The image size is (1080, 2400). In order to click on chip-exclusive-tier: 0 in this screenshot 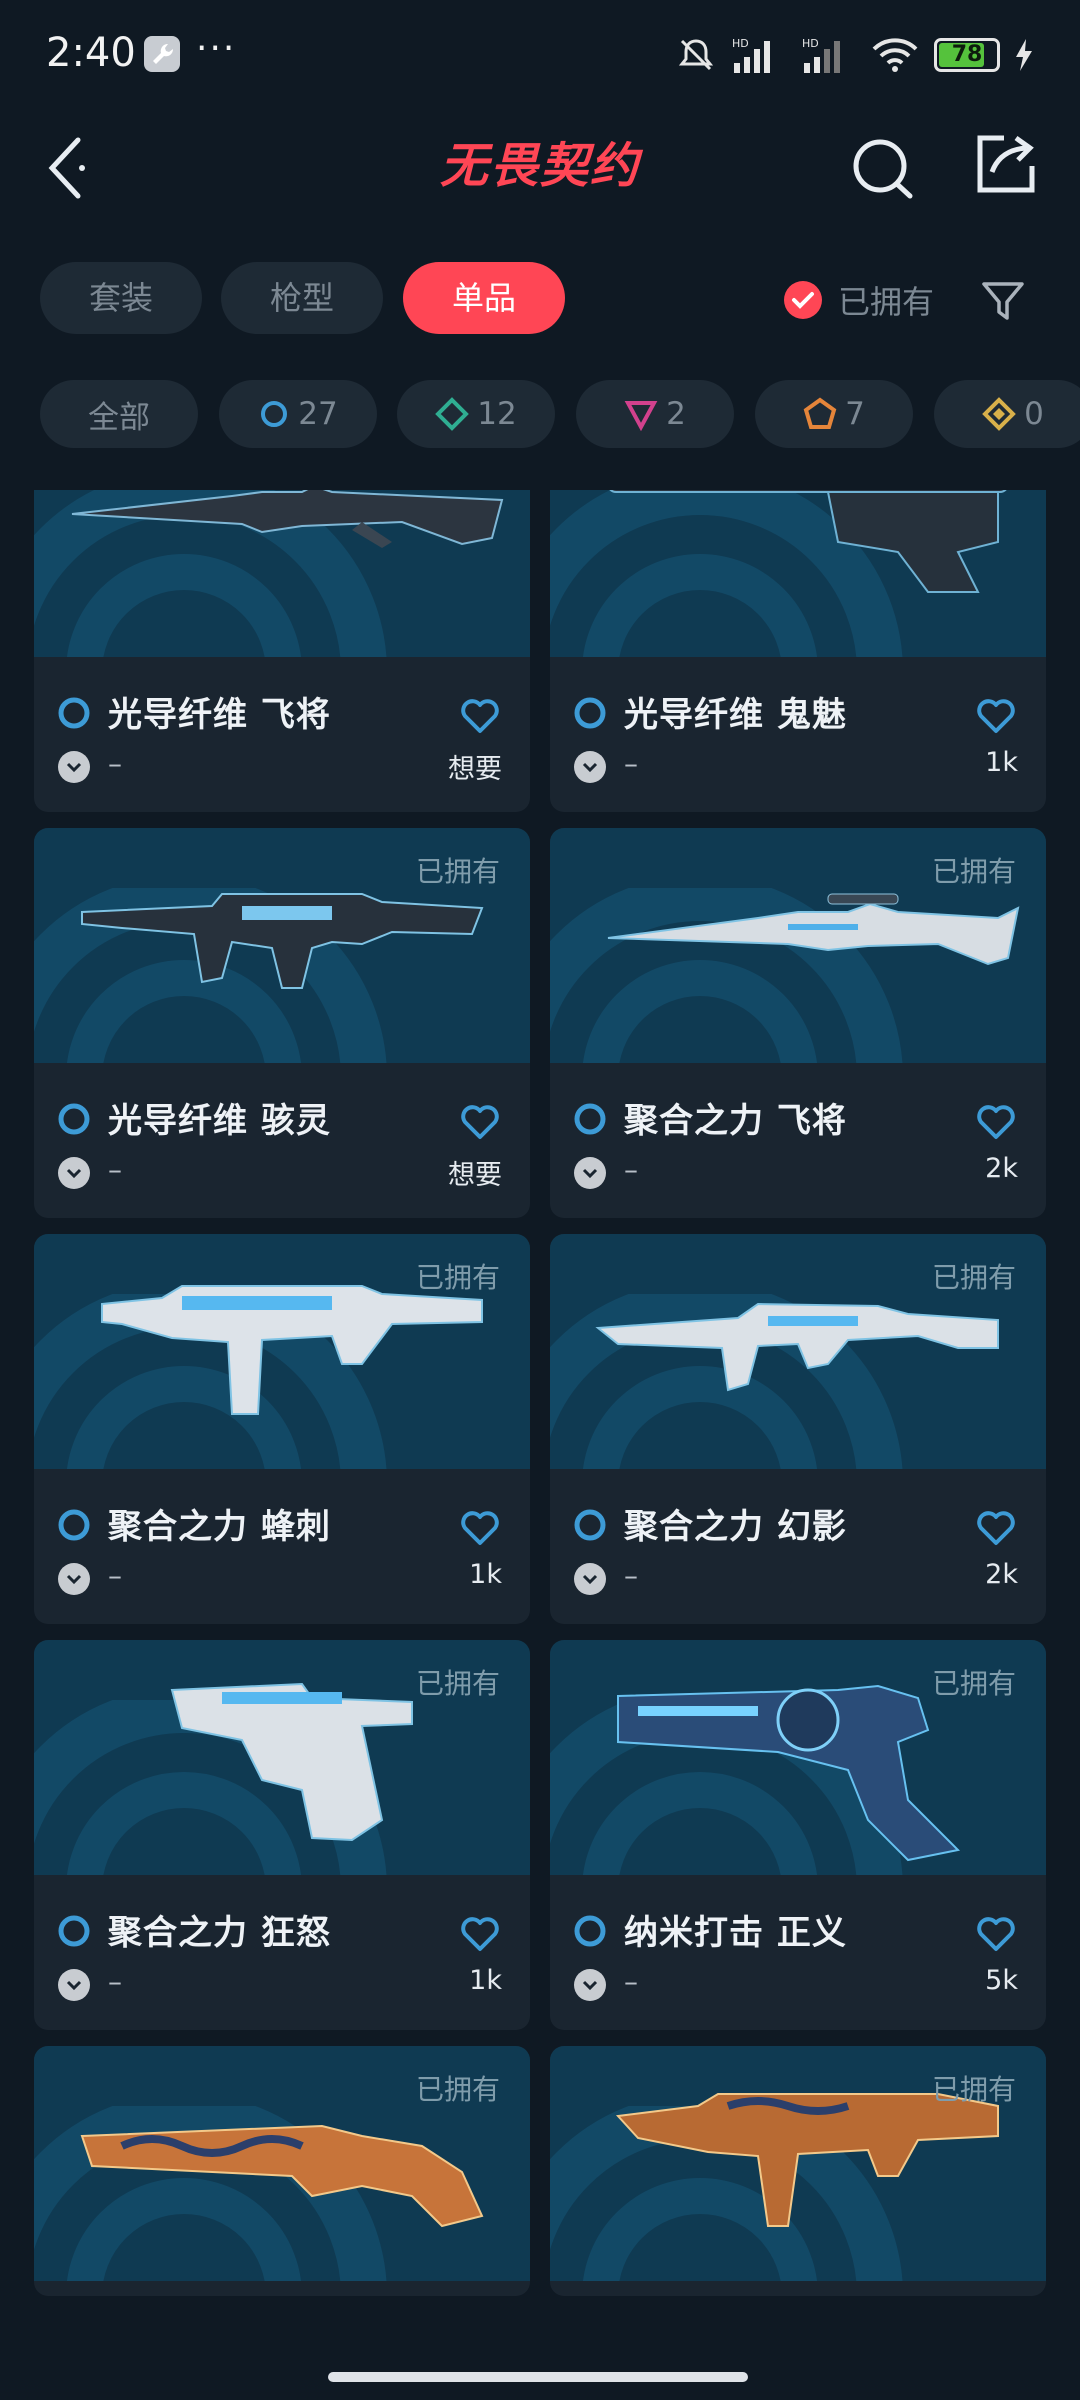, I will do `click(1007, 414)`.